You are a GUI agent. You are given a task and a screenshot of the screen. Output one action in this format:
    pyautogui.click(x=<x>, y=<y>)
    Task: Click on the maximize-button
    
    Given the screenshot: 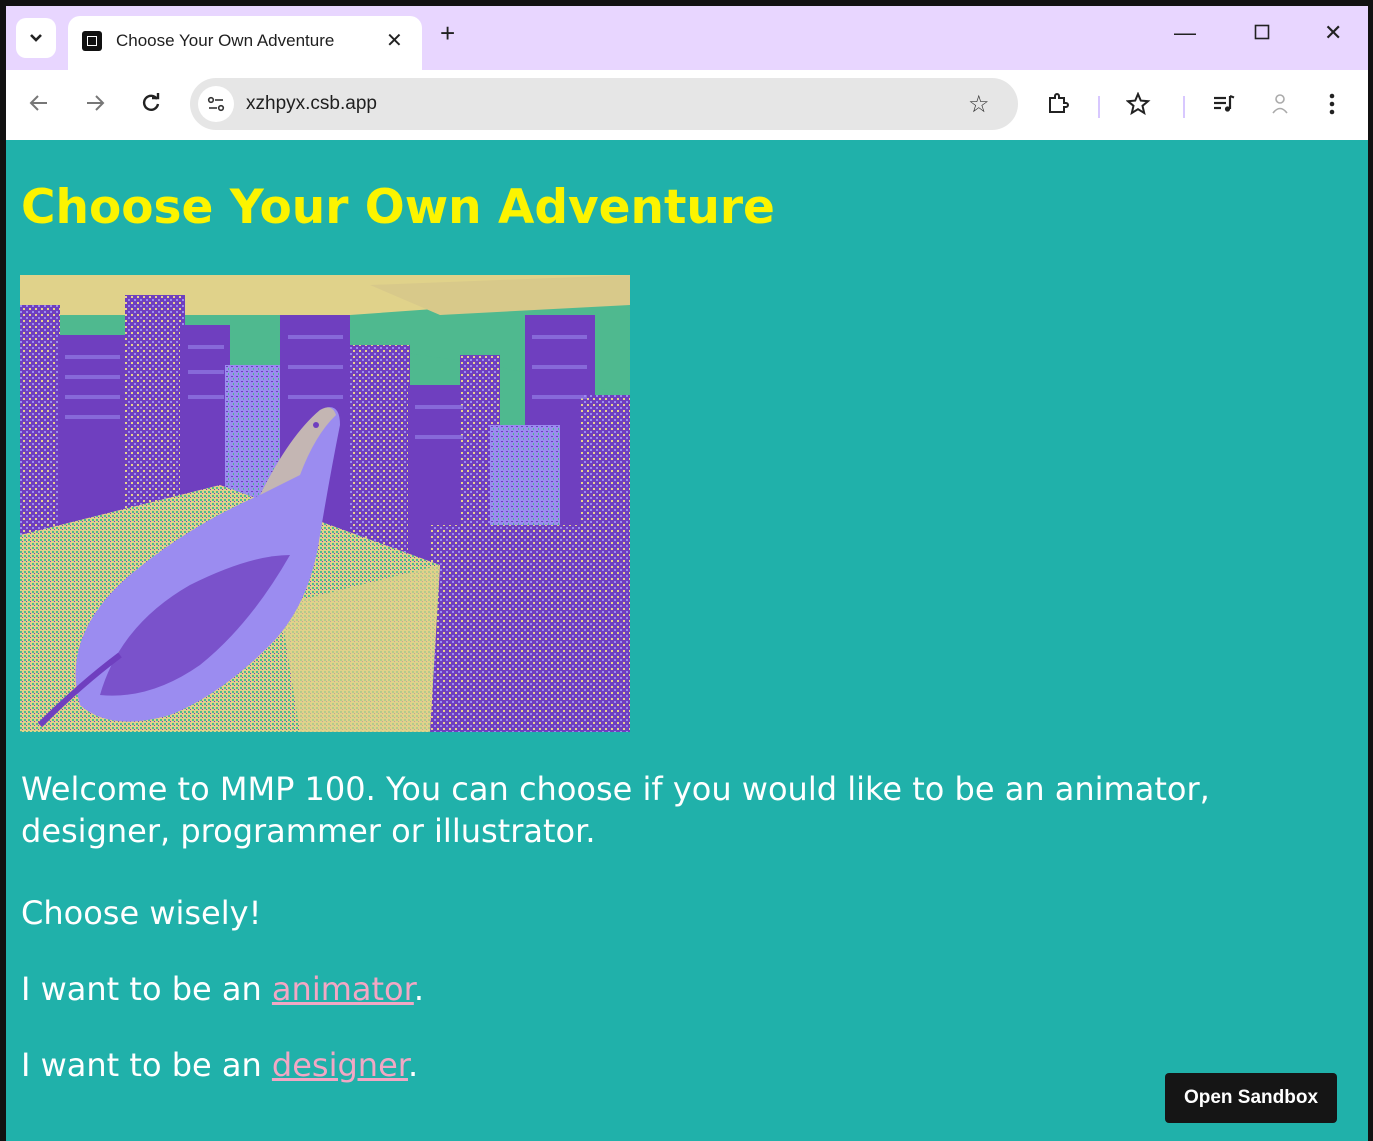 What is the action you would take?
    pyautogui.click(x=1262, y=33)
    